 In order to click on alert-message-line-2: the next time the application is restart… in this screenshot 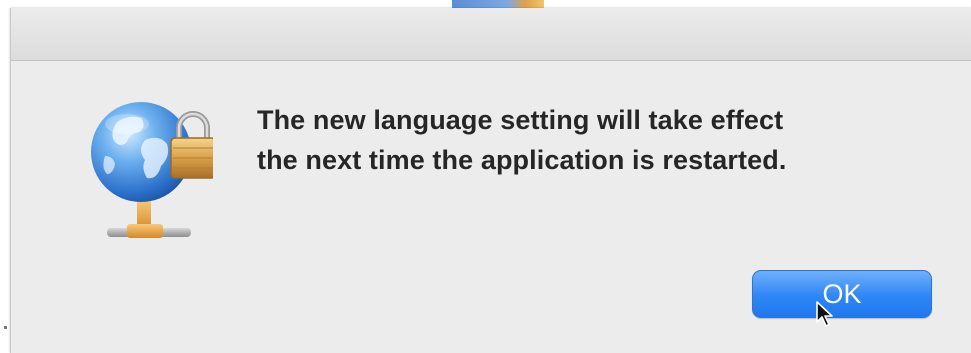, I will do `click(522, 160)`.